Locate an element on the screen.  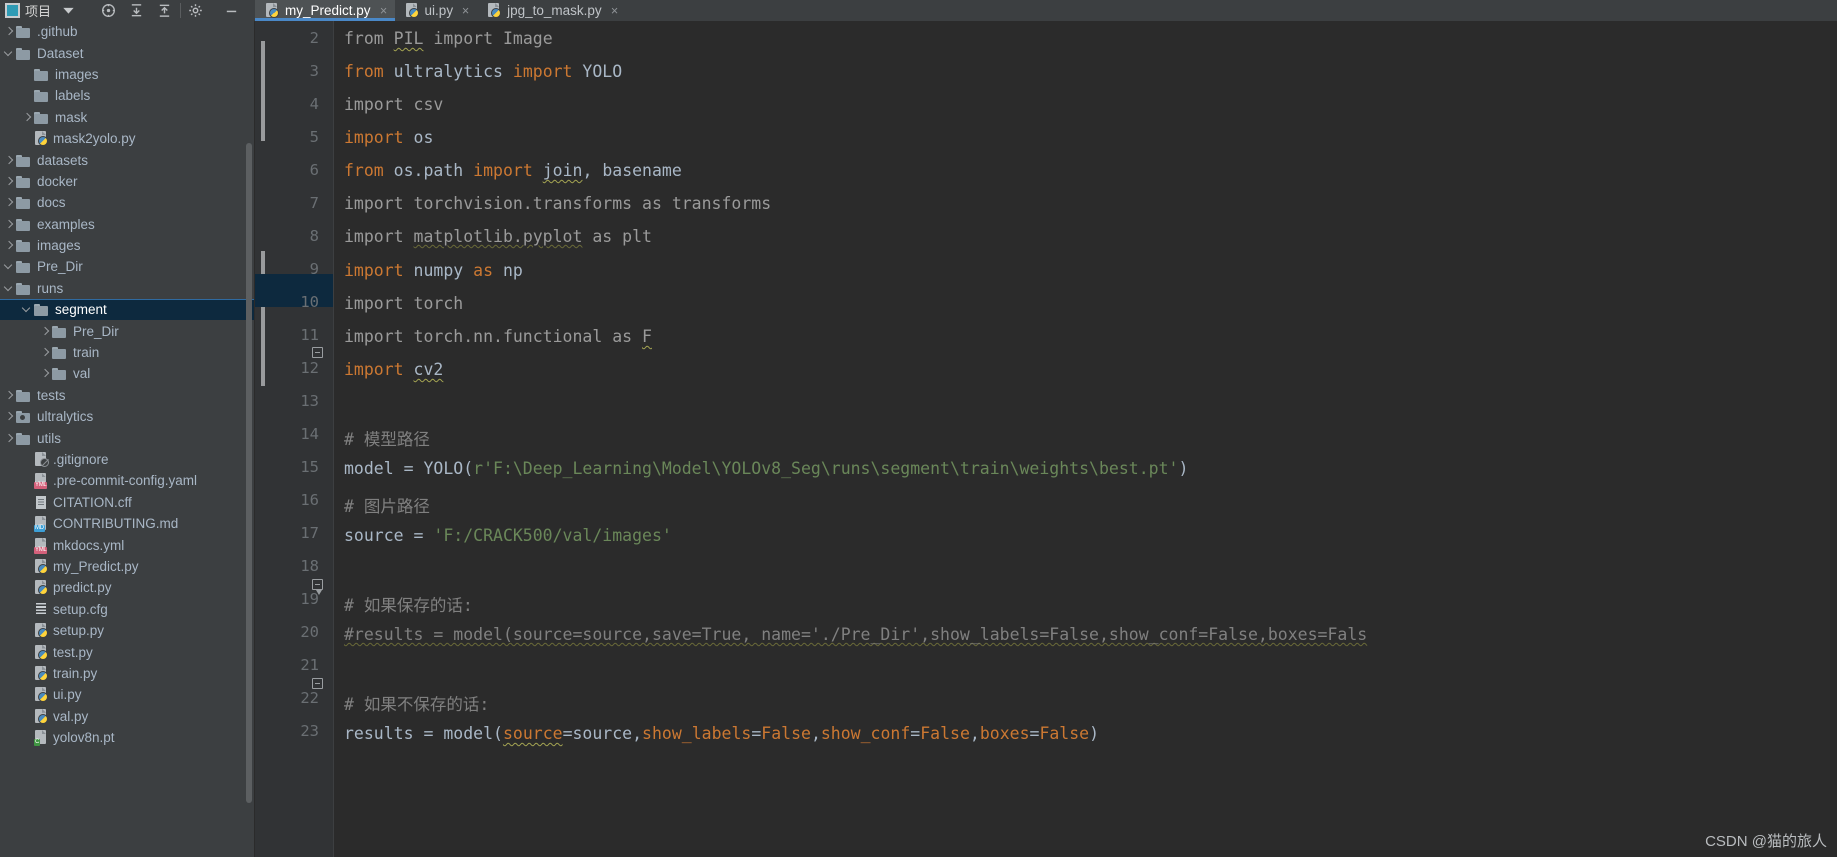
editor-gutter: 2 3 4 5 6 7 8 9 10 11 12 13 14 15 16 17 18 19 20 21 22 23 is located at coordinates (294, 439).